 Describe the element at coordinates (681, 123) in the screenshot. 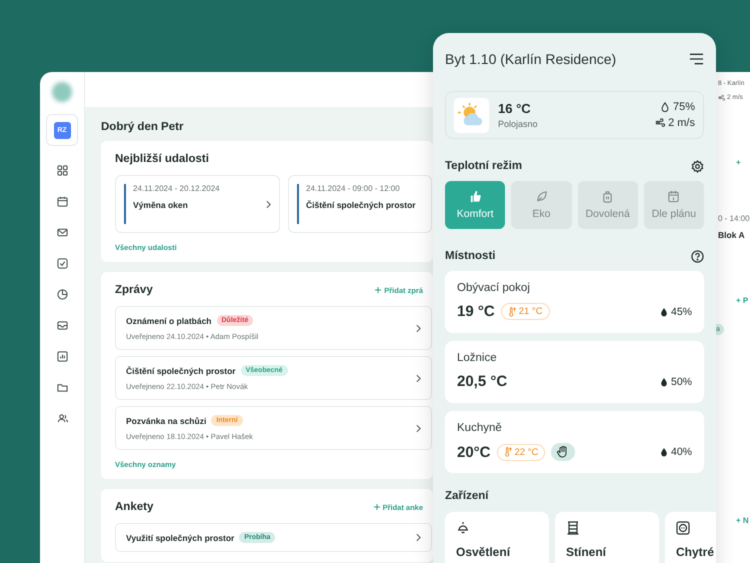

I see `wind-speed: 2 m/s` at that location.